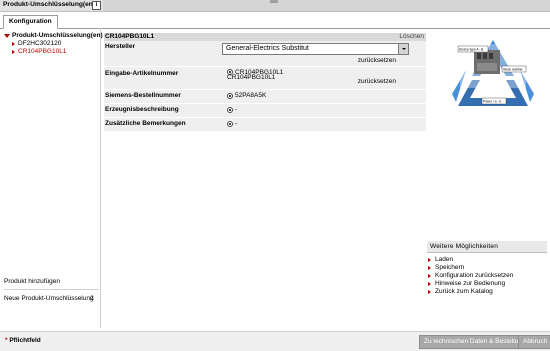 The height and width of the screenshot is (351, 550). I want to click on radio-erzeugnis, so click(230, 110).